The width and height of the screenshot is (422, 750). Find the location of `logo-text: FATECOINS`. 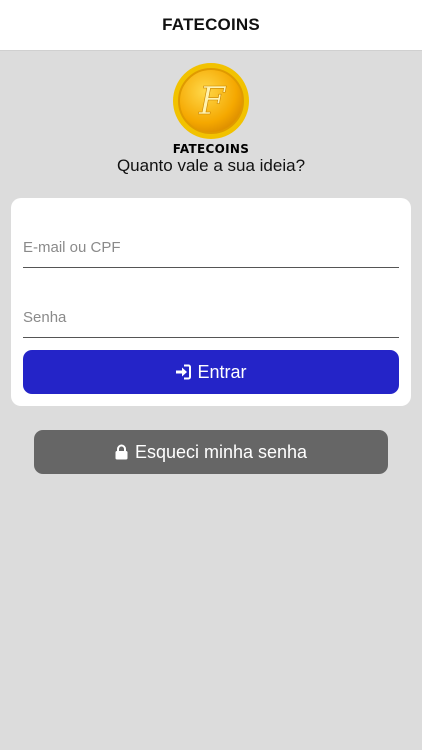

logo-text: FATECOINS is located at coordinates (211, 149).